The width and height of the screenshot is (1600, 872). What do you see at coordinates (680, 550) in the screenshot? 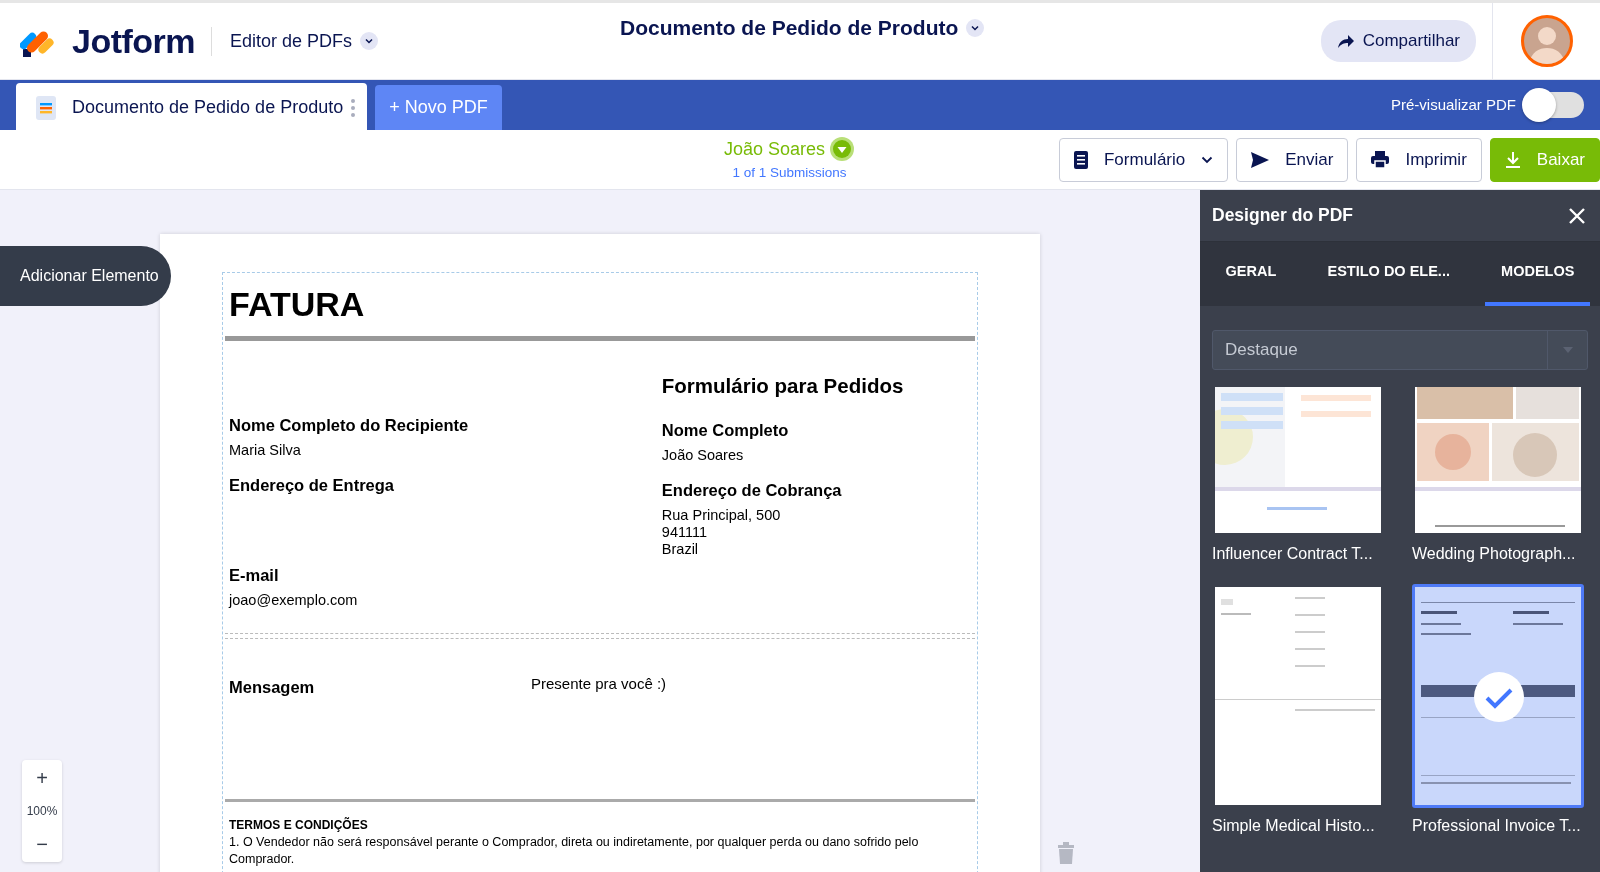
I see `field-value: Brazil` at bounding box center [680, 550].